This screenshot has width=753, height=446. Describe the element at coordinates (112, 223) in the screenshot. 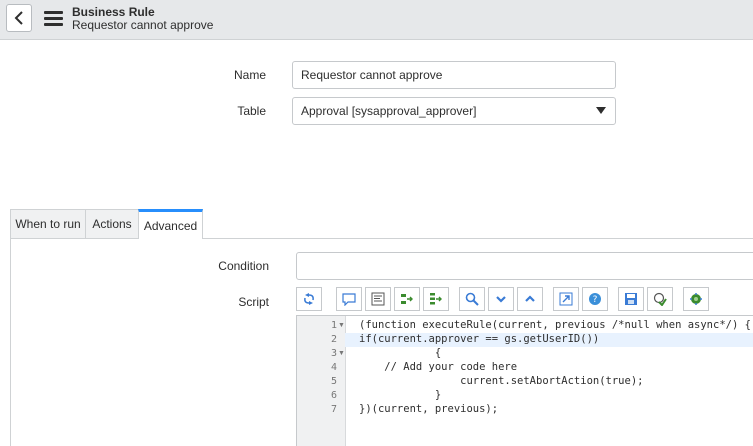

I see `tab-actions: Actions` at that location.